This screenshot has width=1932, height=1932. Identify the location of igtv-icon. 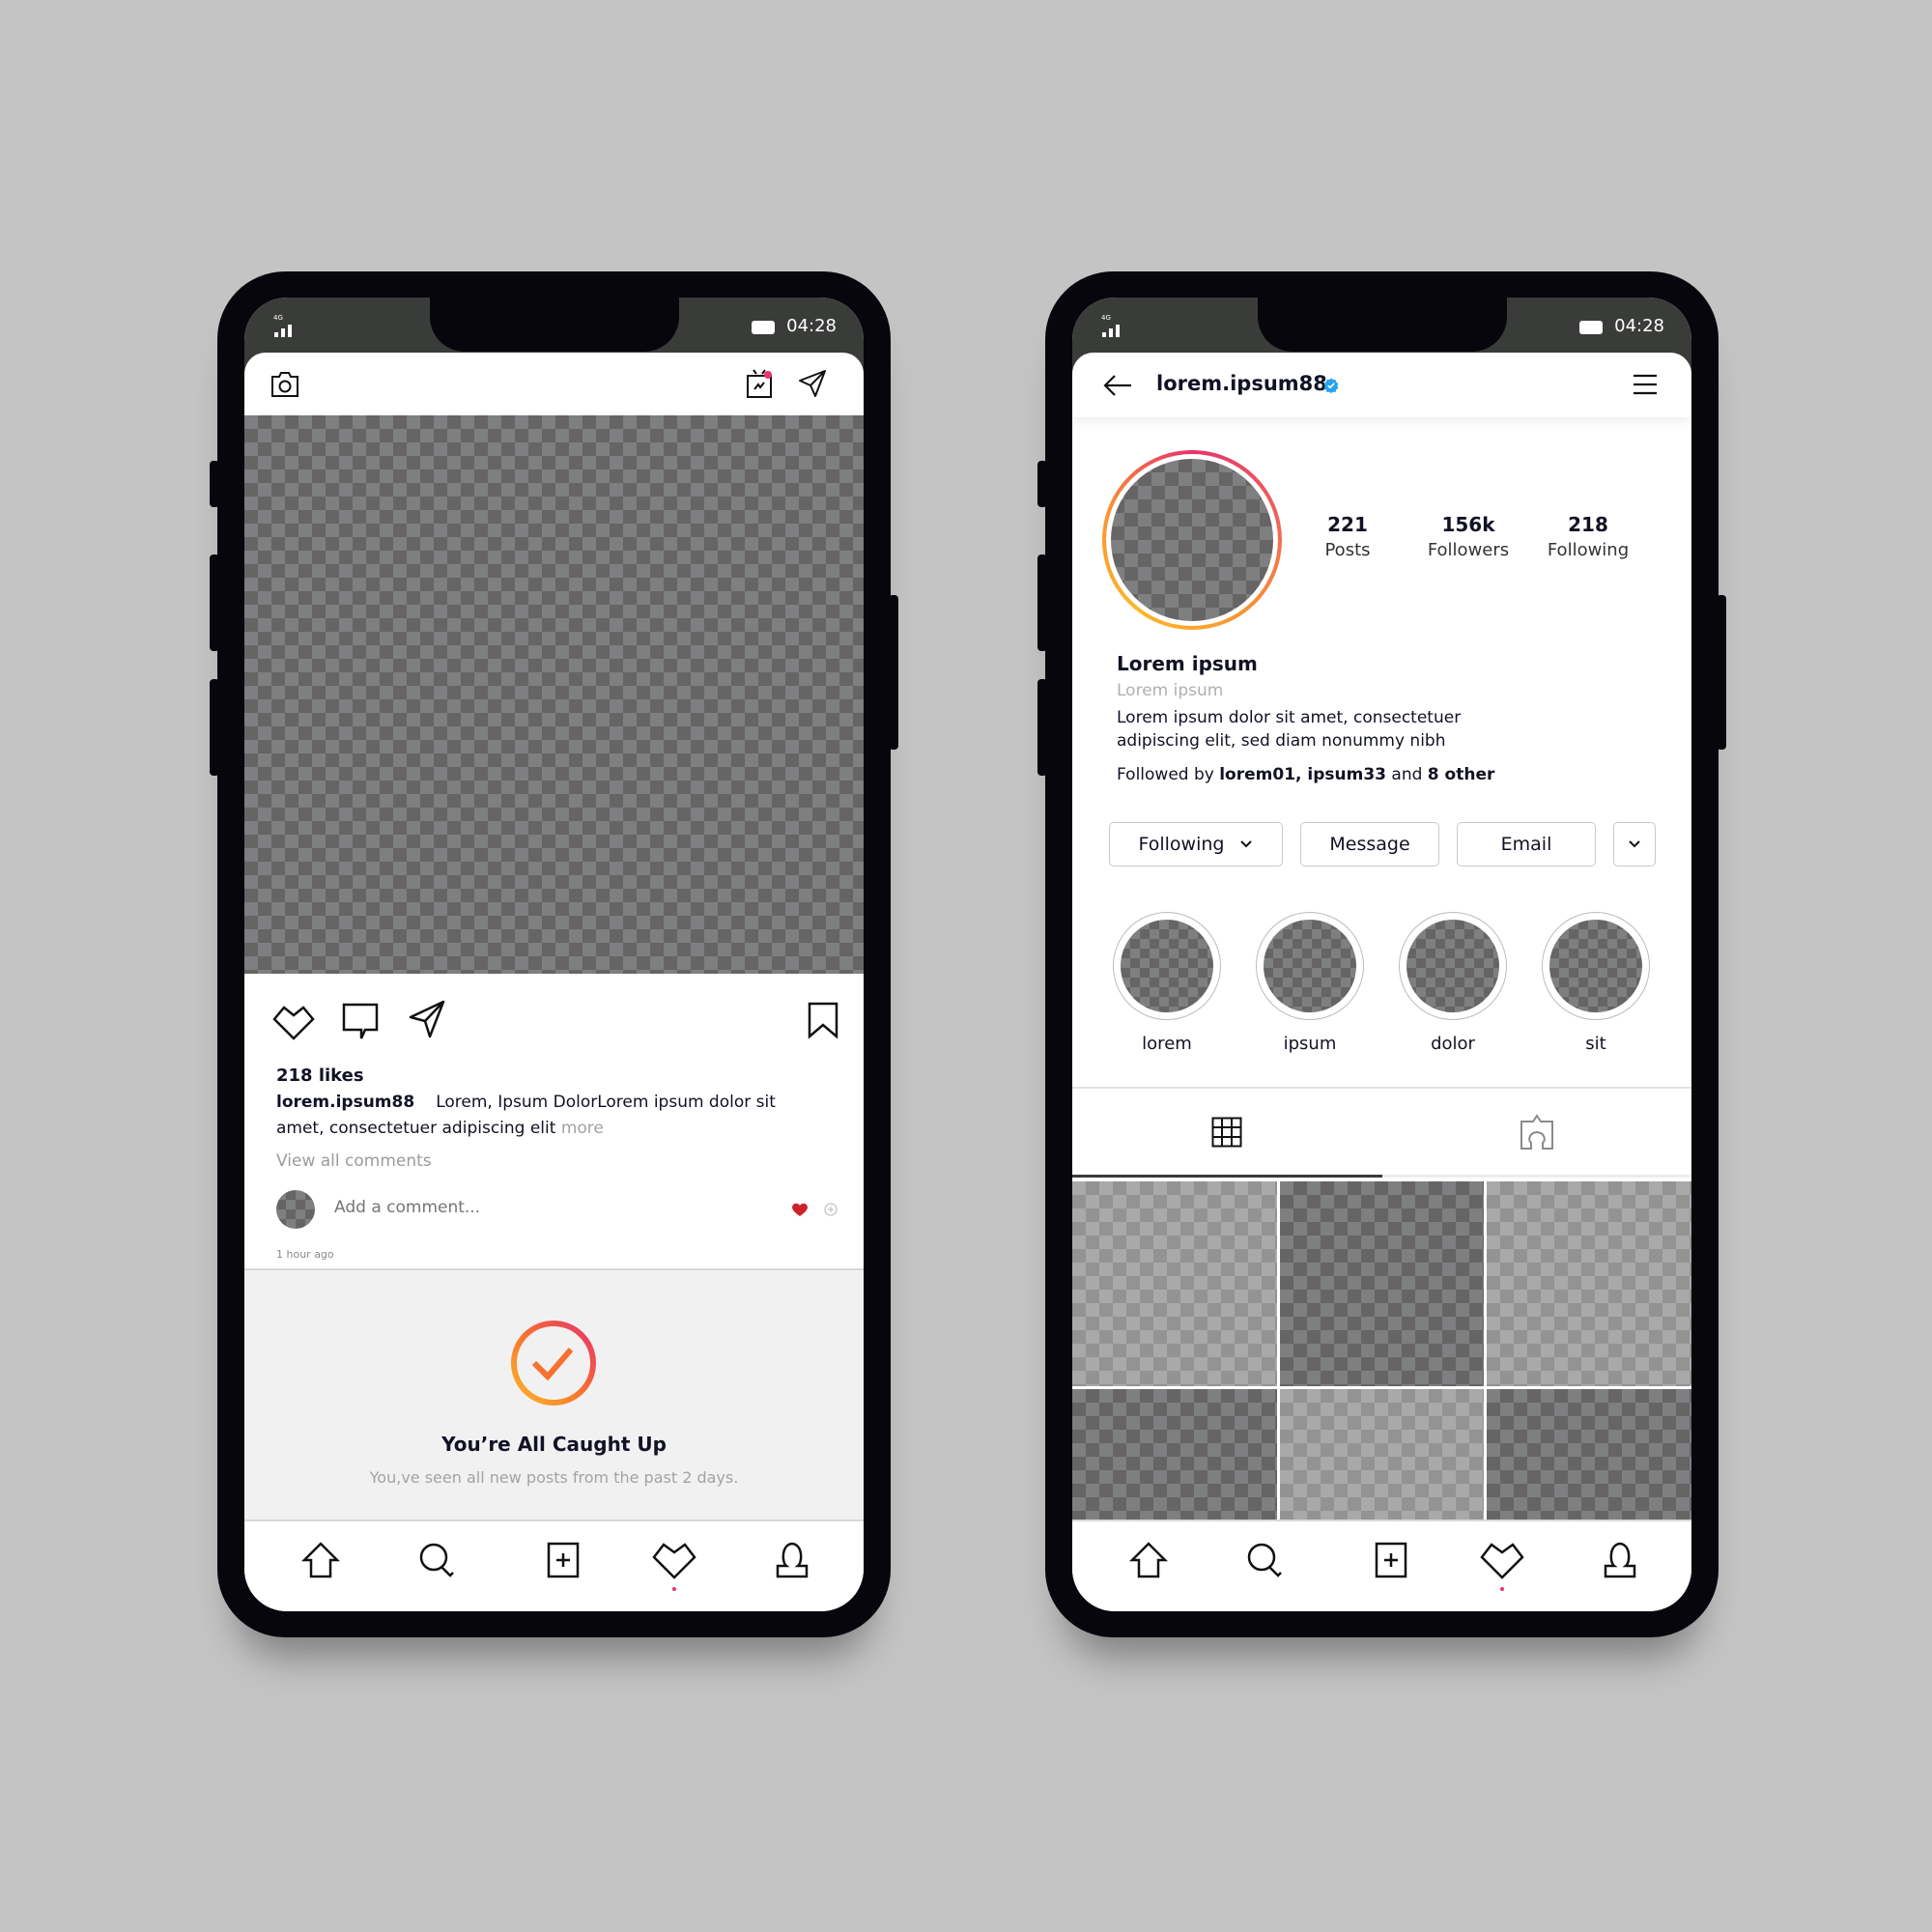
(759, 383).